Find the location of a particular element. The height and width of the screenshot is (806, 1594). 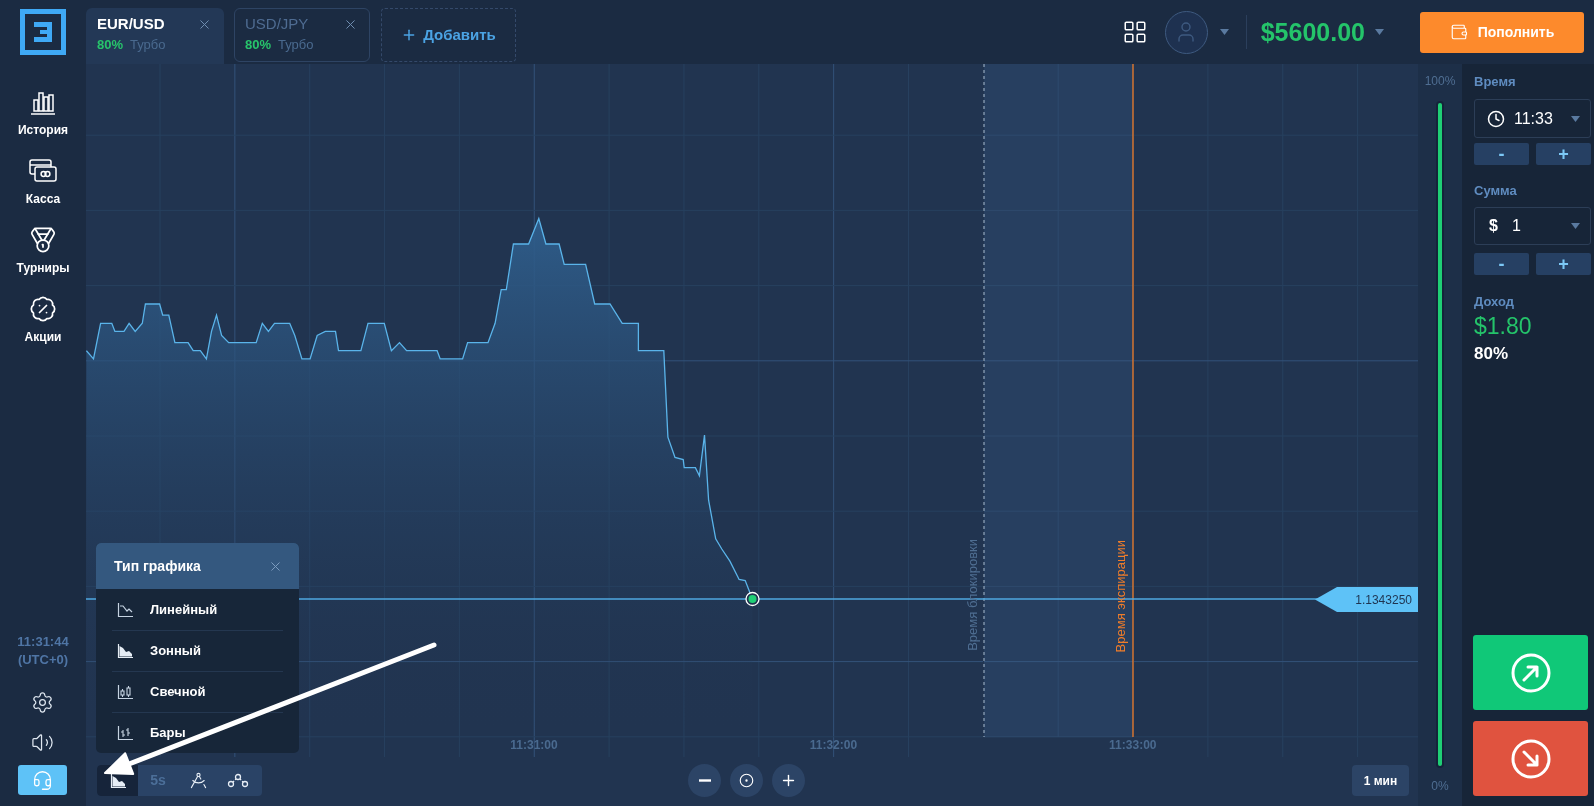

income-amount: $1.80 is located at coordinates (1503, 326).